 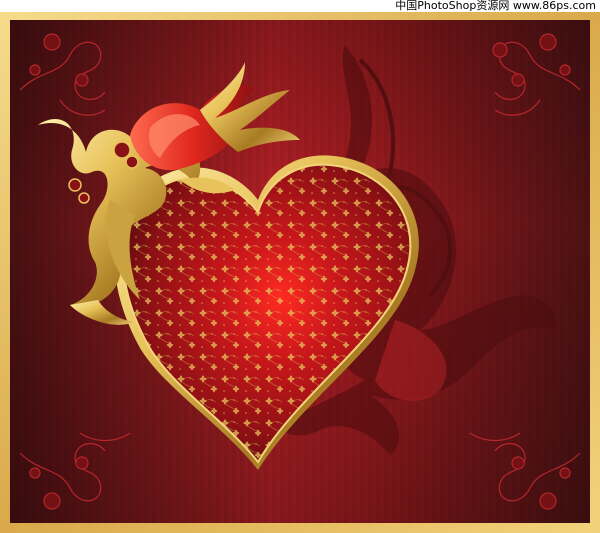 I want to click on watermark-text: 中国PhotoShop资源网 www.86ps.com, so click(x=495, y=6).